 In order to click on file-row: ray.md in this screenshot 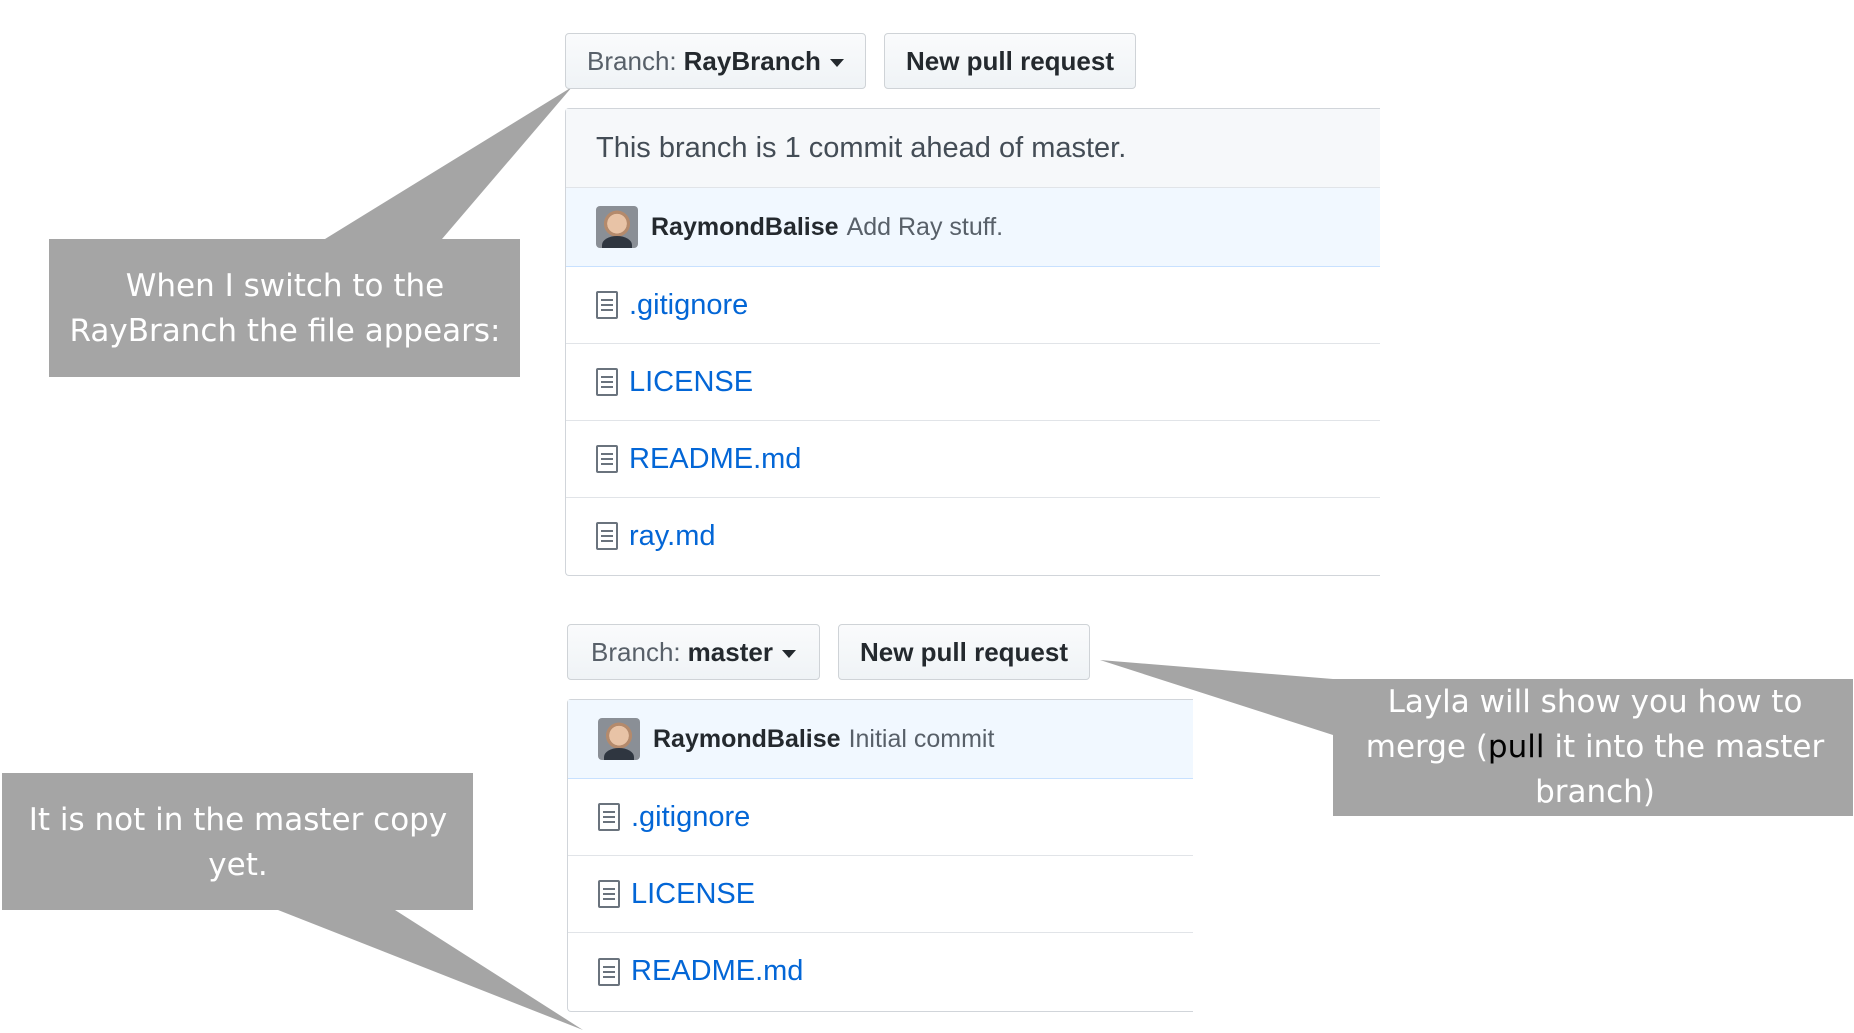, I will do `click(973, 536)`.